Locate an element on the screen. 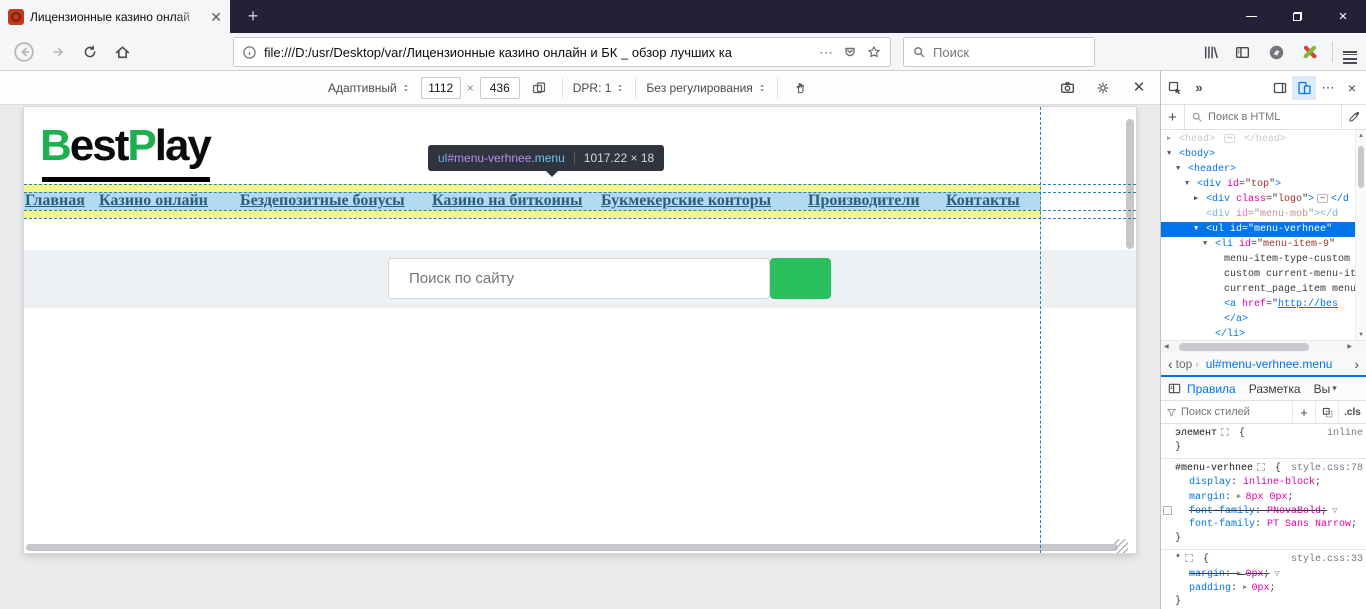  url-bar: ⋯ is located at coordinates (562, 52).